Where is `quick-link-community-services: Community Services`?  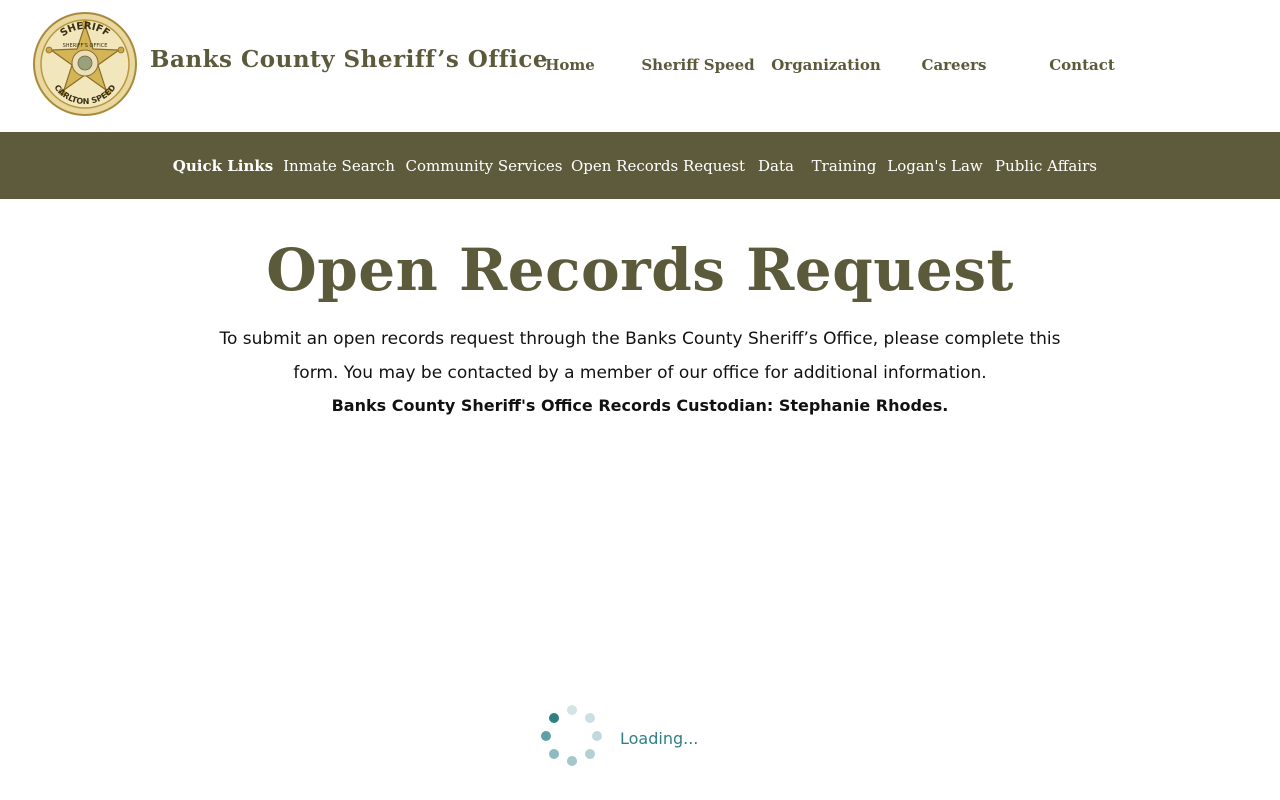
quick-link-community-services: Community Services is located at coordinates (484, 166).